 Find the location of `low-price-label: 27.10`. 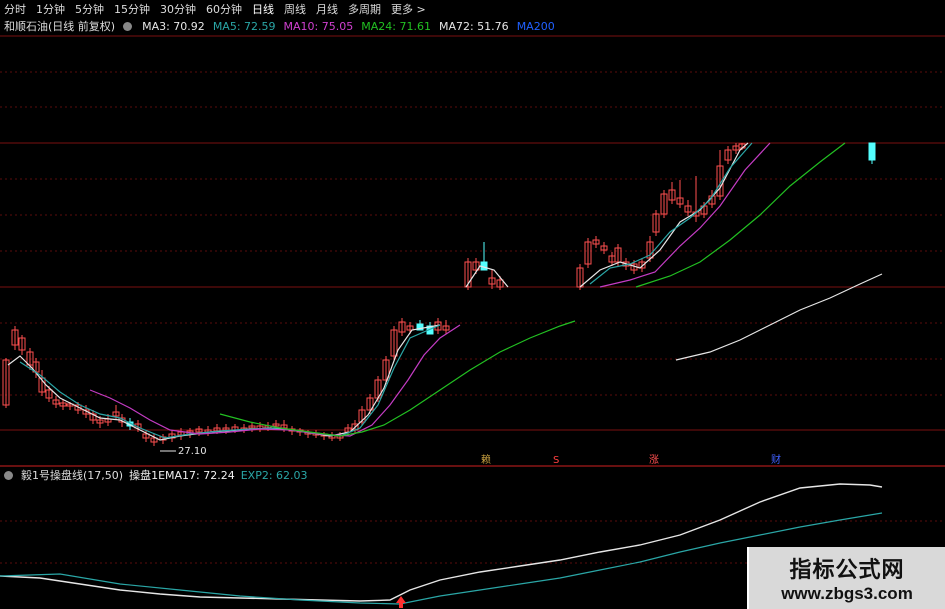

low-price-label: 27.10 is located at coordinates (192, 451).